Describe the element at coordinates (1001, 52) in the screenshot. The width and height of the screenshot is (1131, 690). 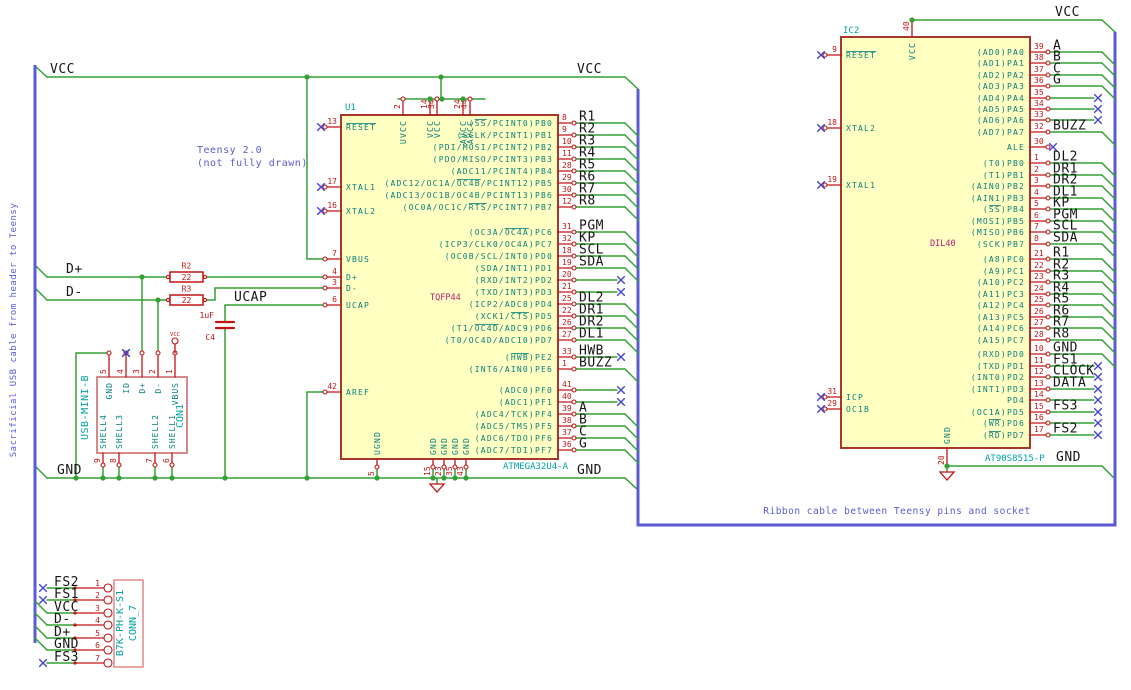
I see `pin-name: (AD0)PA0` at that location.